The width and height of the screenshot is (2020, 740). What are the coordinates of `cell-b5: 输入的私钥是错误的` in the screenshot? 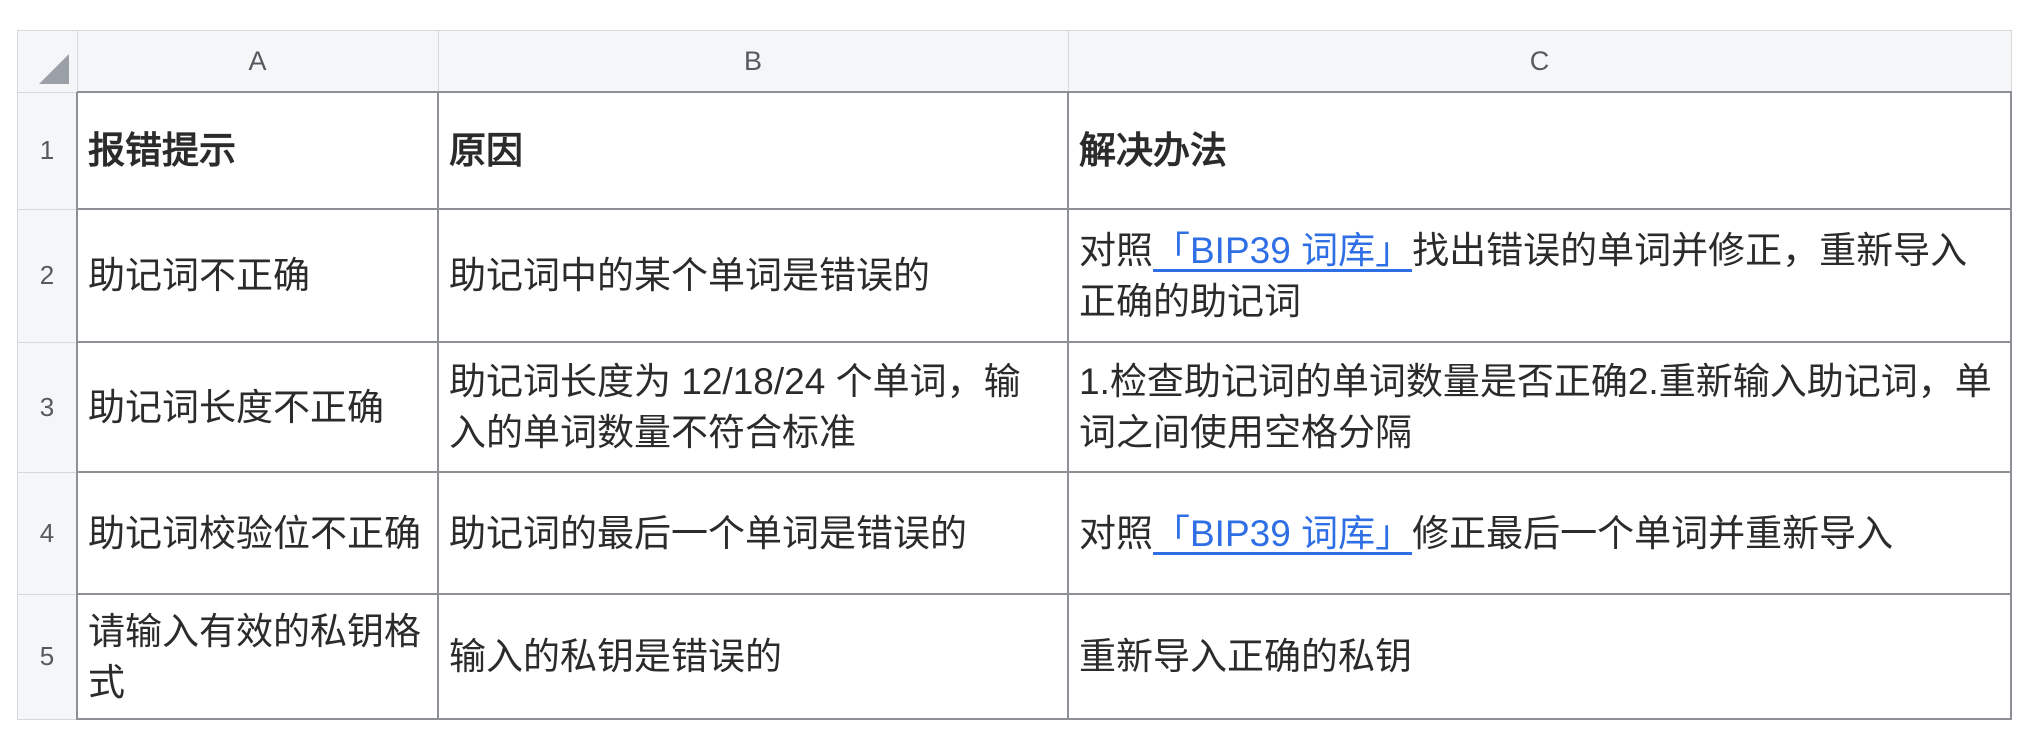 It's located at (753, 656).